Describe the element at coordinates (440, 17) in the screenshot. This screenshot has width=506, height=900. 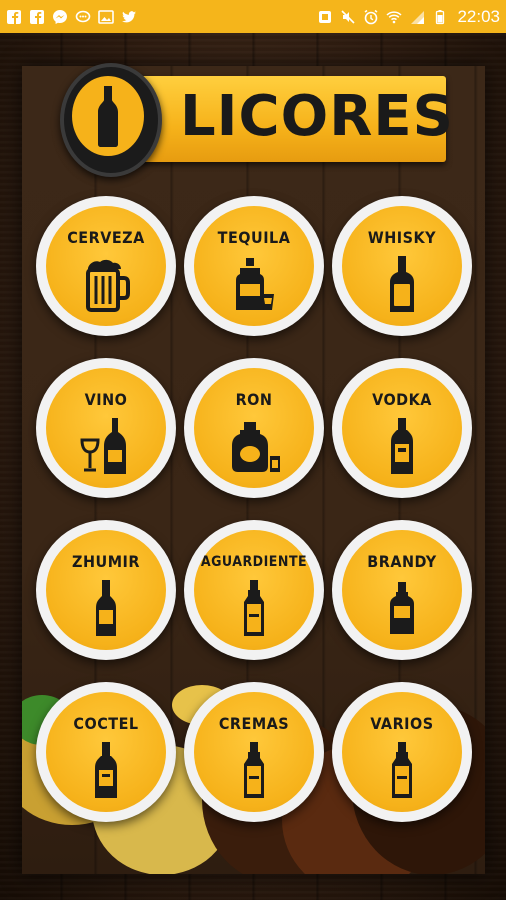
I see `battery-icon` at that location.